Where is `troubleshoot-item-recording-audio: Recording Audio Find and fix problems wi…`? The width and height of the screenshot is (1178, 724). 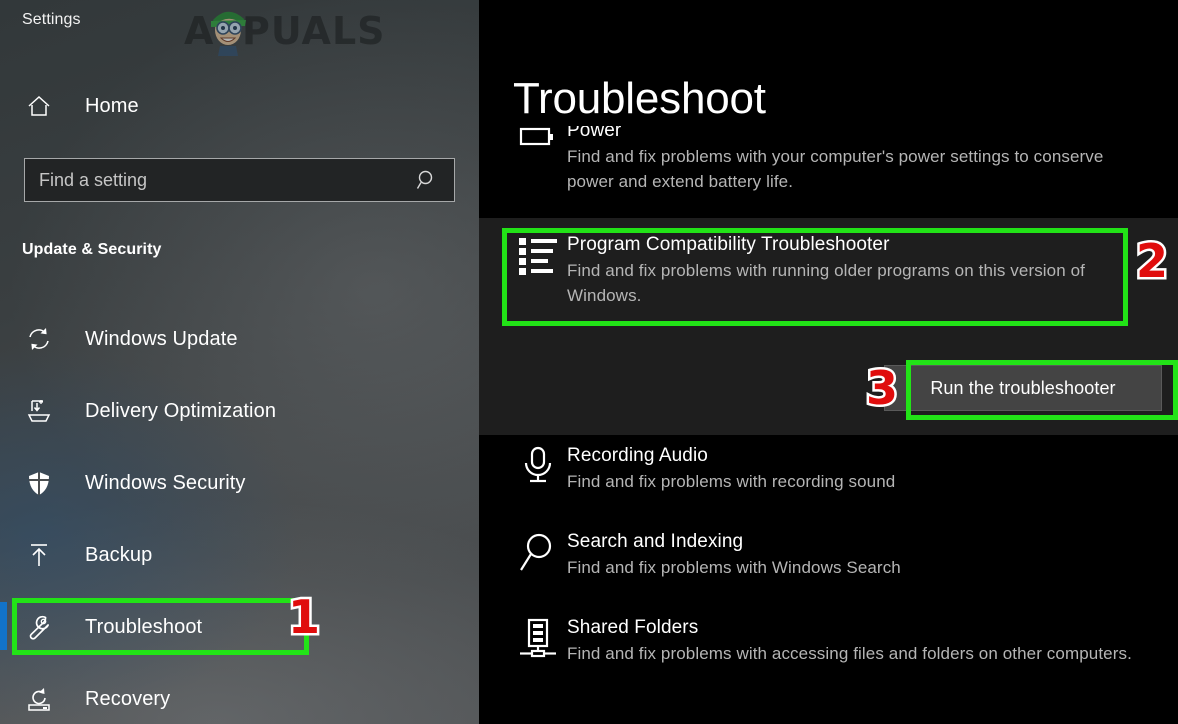
troubleshoot-item-recording-audio: Recording Audio Find and fix problems wi… is located at coordinates (828, 468).